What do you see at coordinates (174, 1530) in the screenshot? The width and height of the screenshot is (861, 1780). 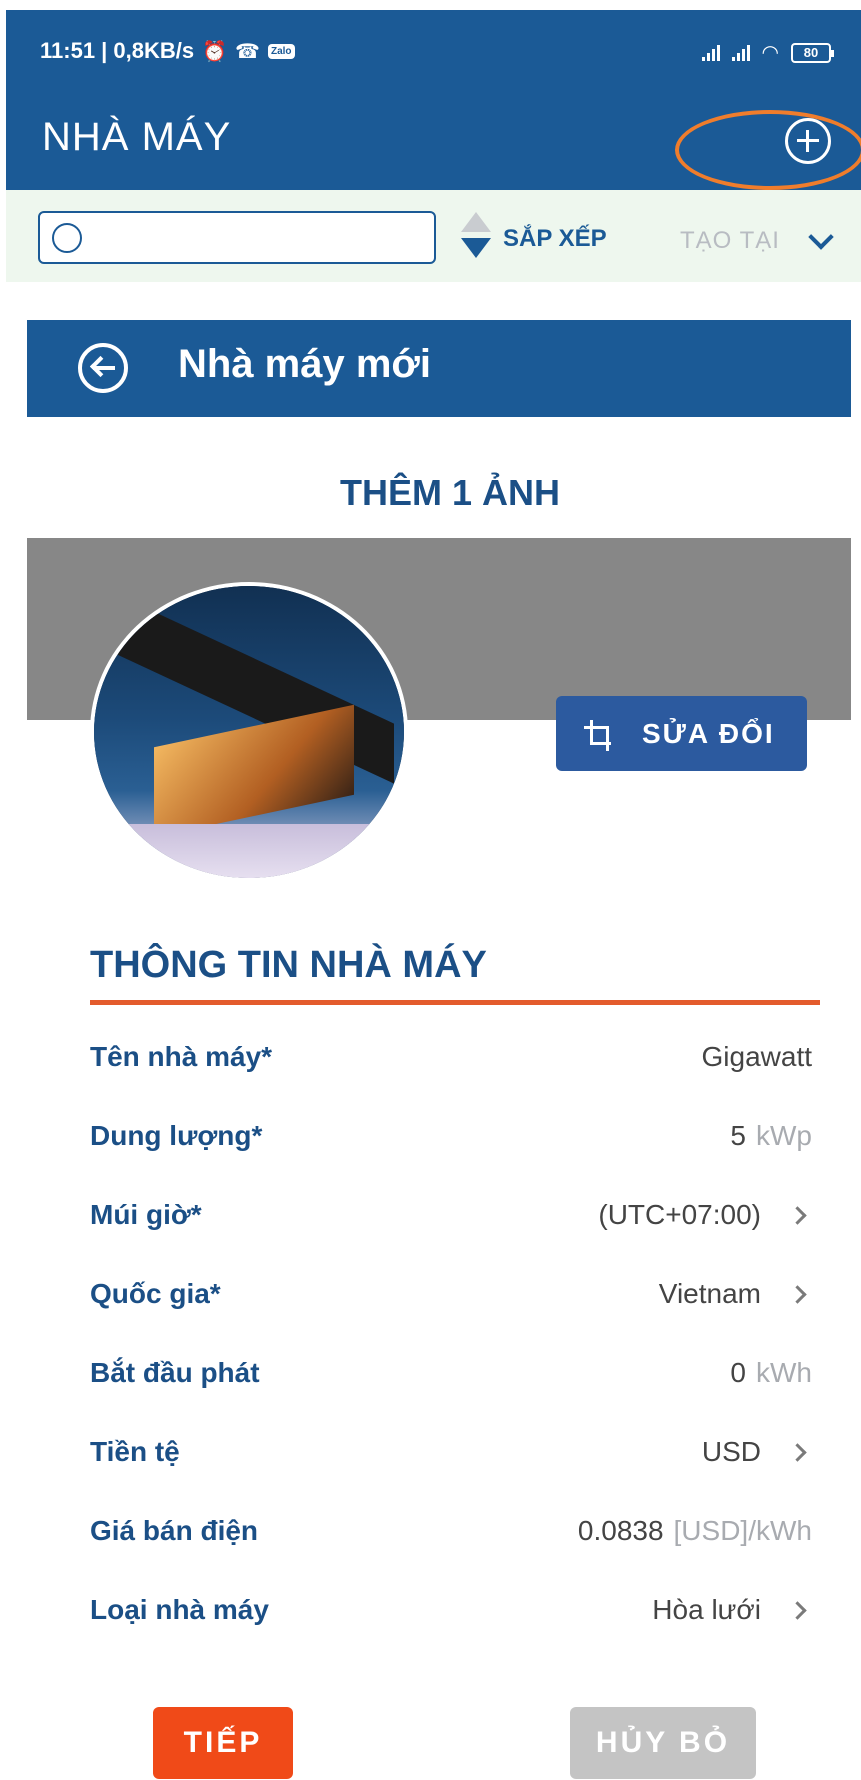 I see `field-label: Giá bán điện` at bounding box center [174, 1530].